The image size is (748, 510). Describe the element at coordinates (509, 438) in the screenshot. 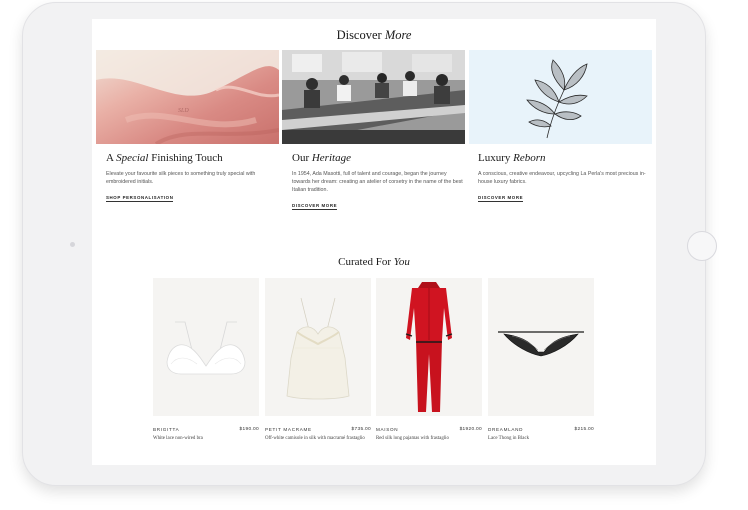

I see `product-description: Lace Thong in Black` at that location.